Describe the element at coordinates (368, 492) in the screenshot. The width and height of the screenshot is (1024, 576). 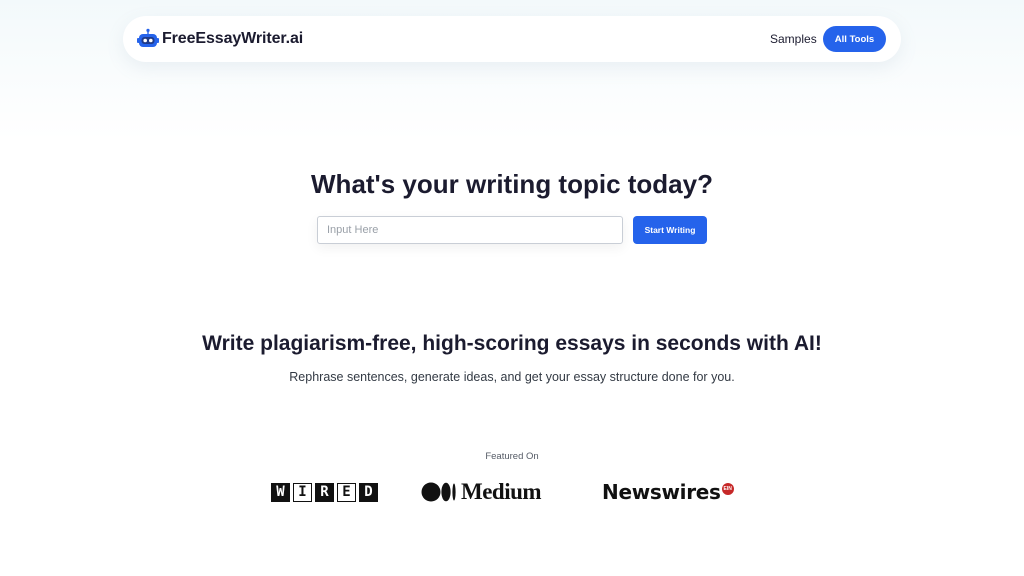
I see `wired-letter: D` at that location.